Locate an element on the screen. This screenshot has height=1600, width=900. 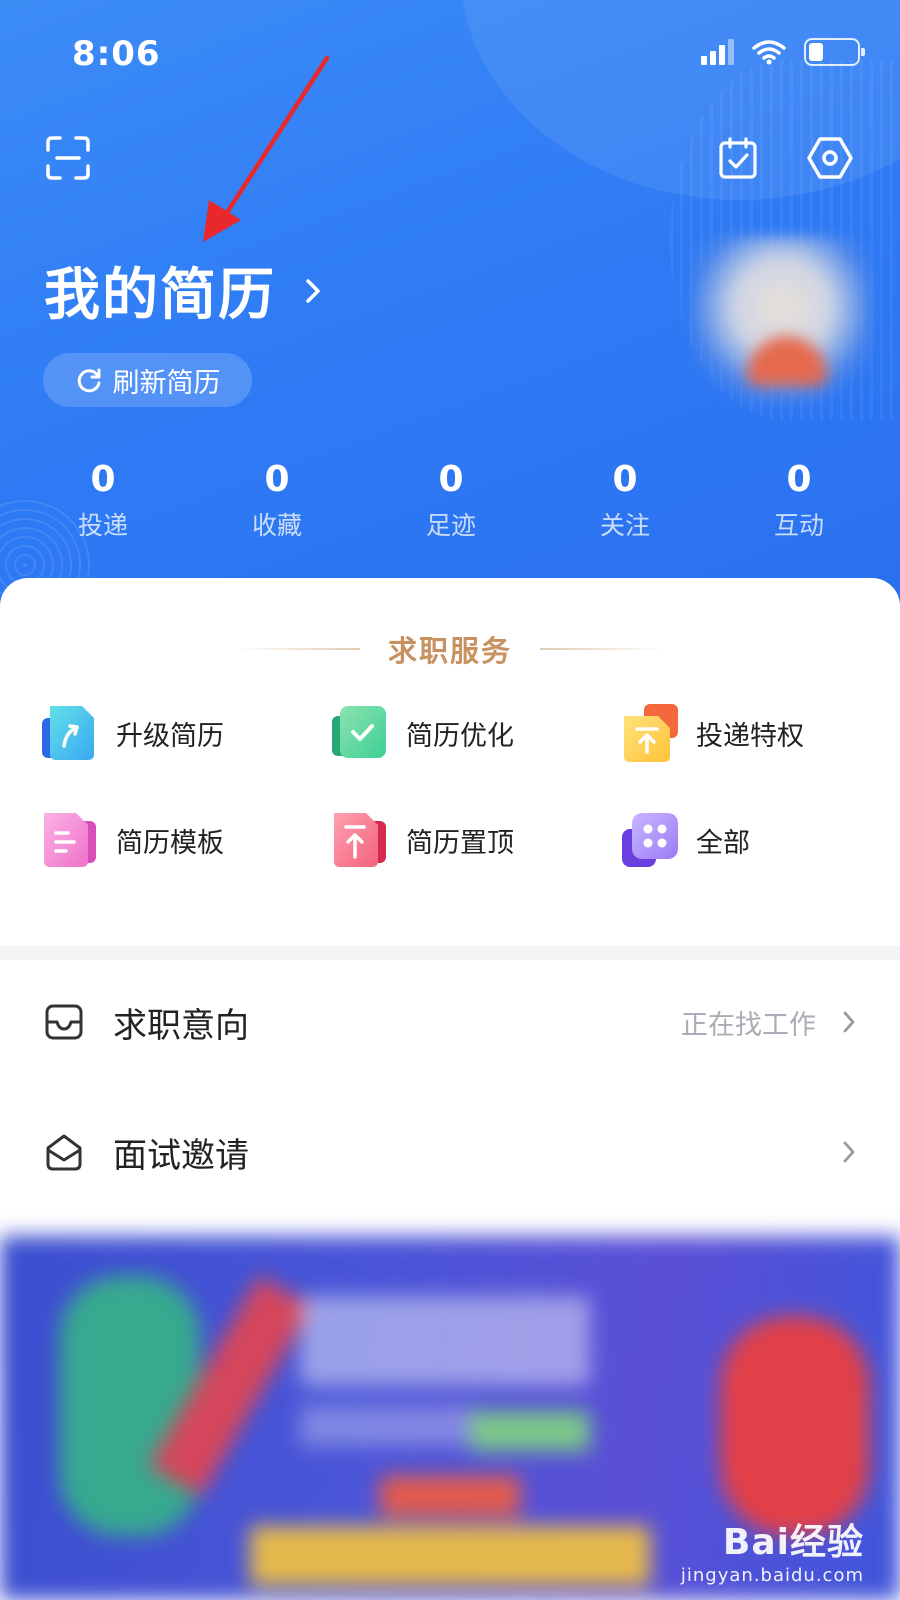
status-icons is located at coordinates (783, 52).